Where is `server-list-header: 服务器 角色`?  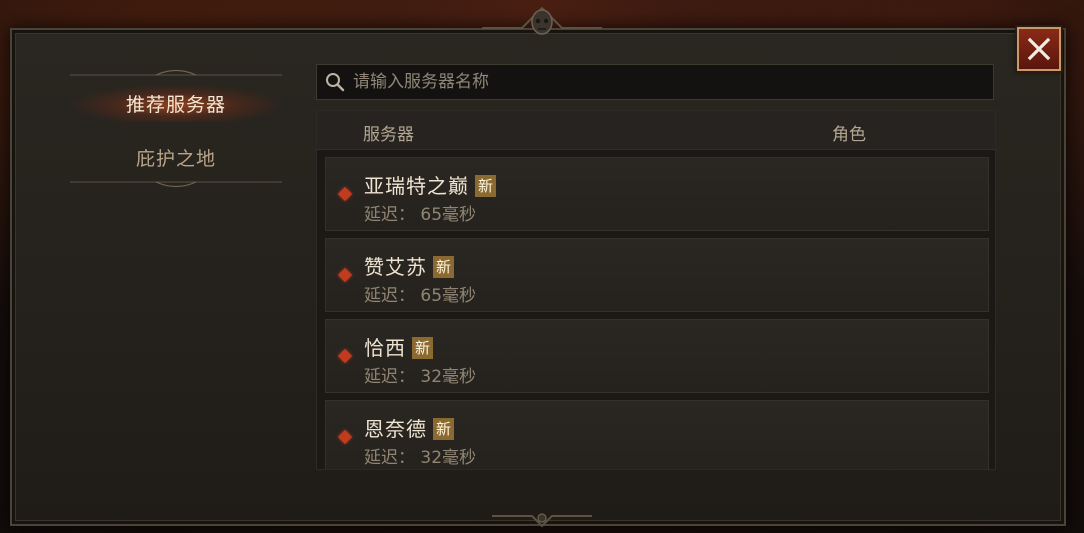
server-list-header: 服务器 角色 is located at coordinates (656, 130).